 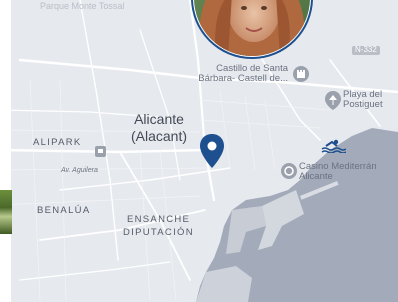 What do you see at coordinates (363, 105) in the screenshot?
I see `poi-beach-line2: Postiguet` at bounding box center [363, 105].